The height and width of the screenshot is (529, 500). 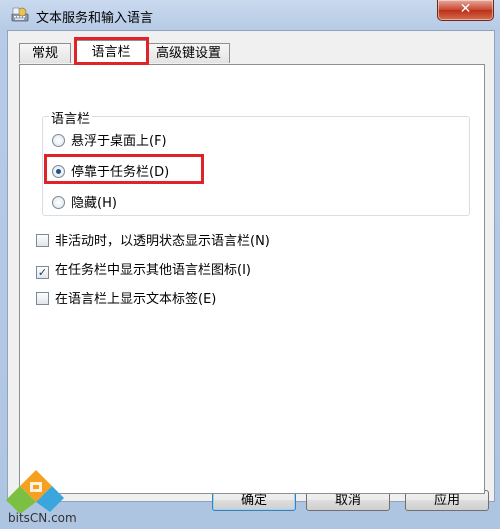 I want to click on checkbox-show-extra-icons: ✓ 在任务栏中显示其他语言栏图标(I), so click(x=143, y=269).